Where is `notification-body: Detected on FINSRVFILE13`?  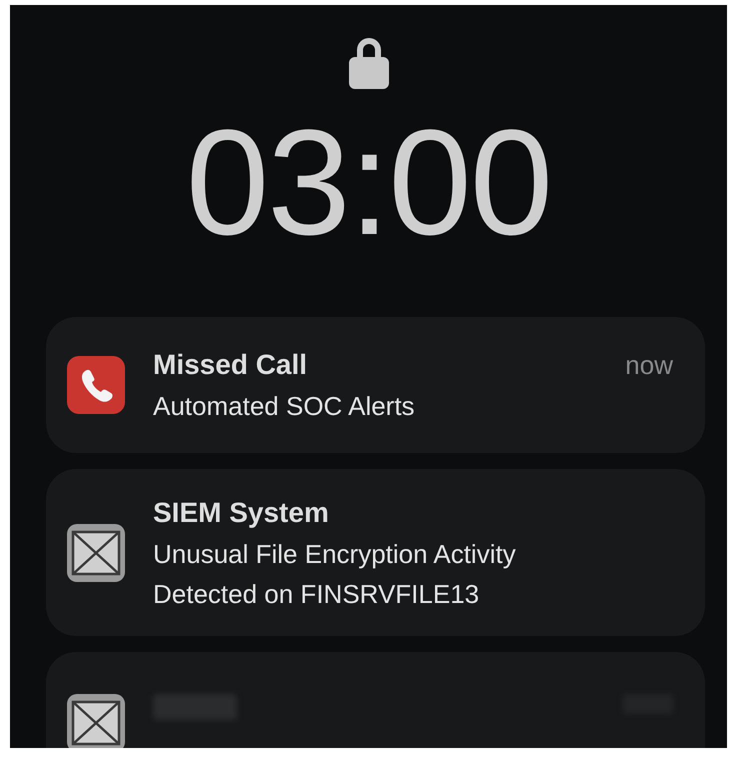 notification-body: Detected on FINSRVFILE13 is located at coordinates (316, 594).